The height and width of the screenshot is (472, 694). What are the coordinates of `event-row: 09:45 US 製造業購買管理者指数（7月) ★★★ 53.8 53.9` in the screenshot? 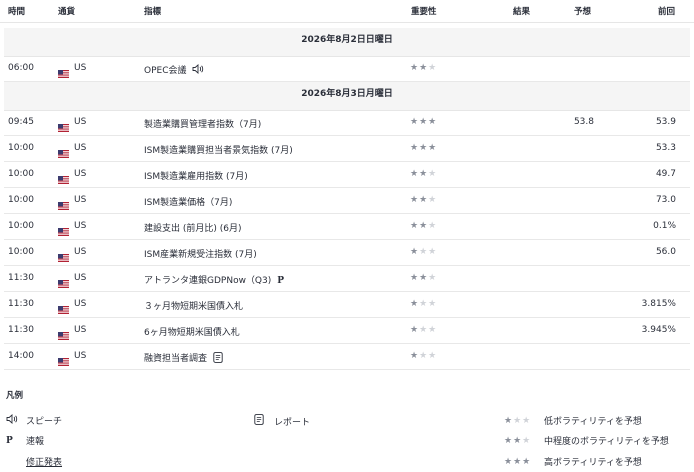 It's located at (347, 123).